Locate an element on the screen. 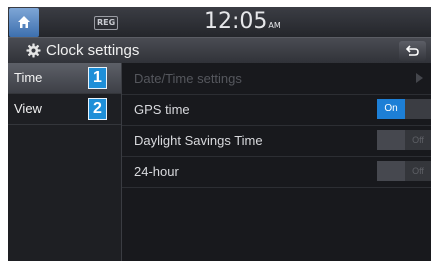  chevron-right-icon is located at coordinates (419, 78).